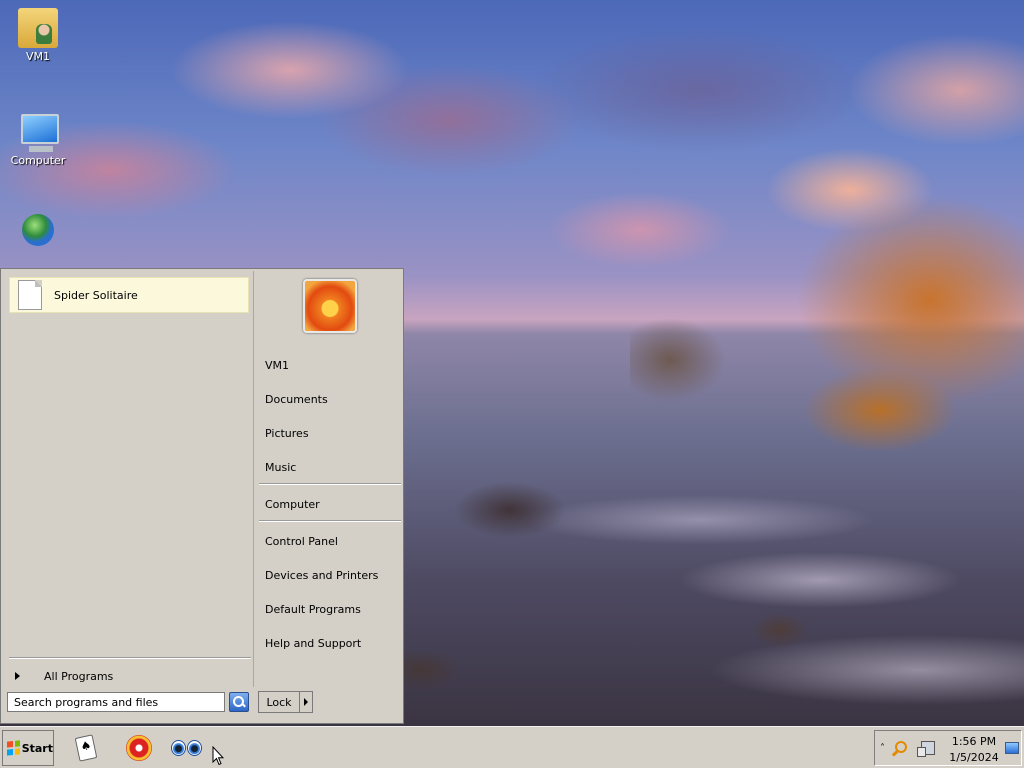  Describe the element at coordinates (86, 748) in the screenshot. I see `cards-icon` at that location.